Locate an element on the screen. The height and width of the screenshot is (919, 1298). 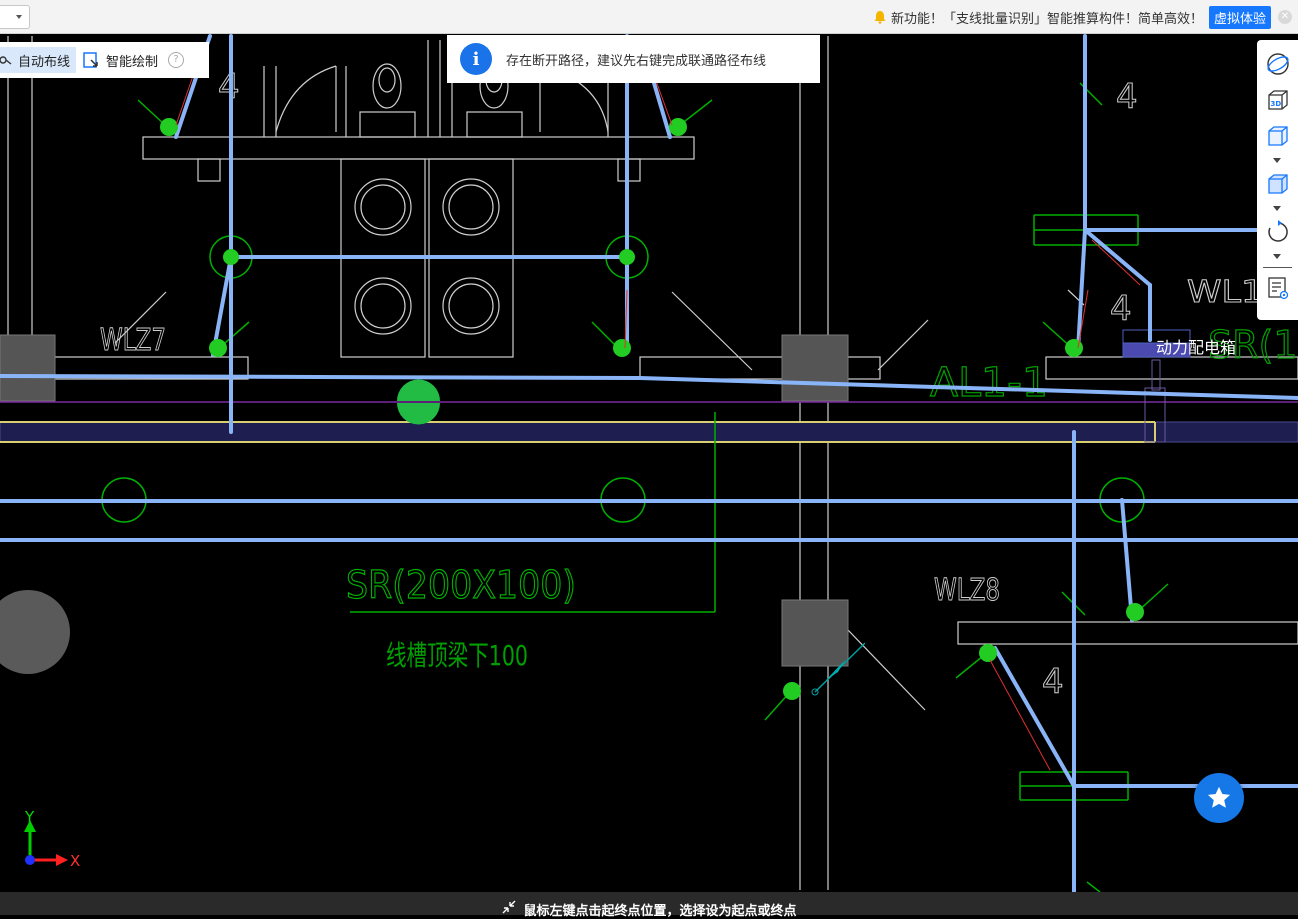
status-hint: 鼠标左键点击起终点位置，选择设为起点或终点 is located at coordinates (660, 911).